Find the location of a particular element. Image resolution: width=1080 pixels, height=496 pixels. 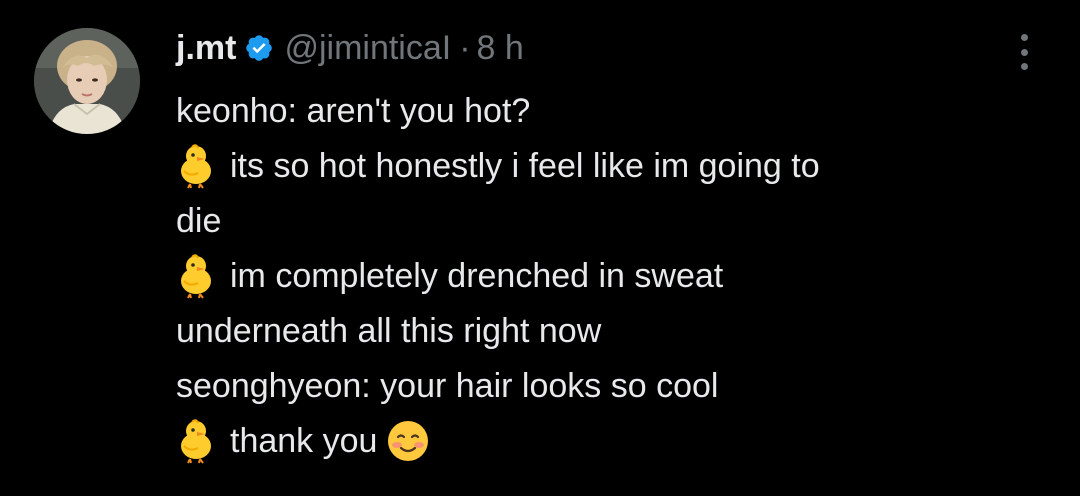

user-handle: @jiminticaI is located at coordinates (367, 48).